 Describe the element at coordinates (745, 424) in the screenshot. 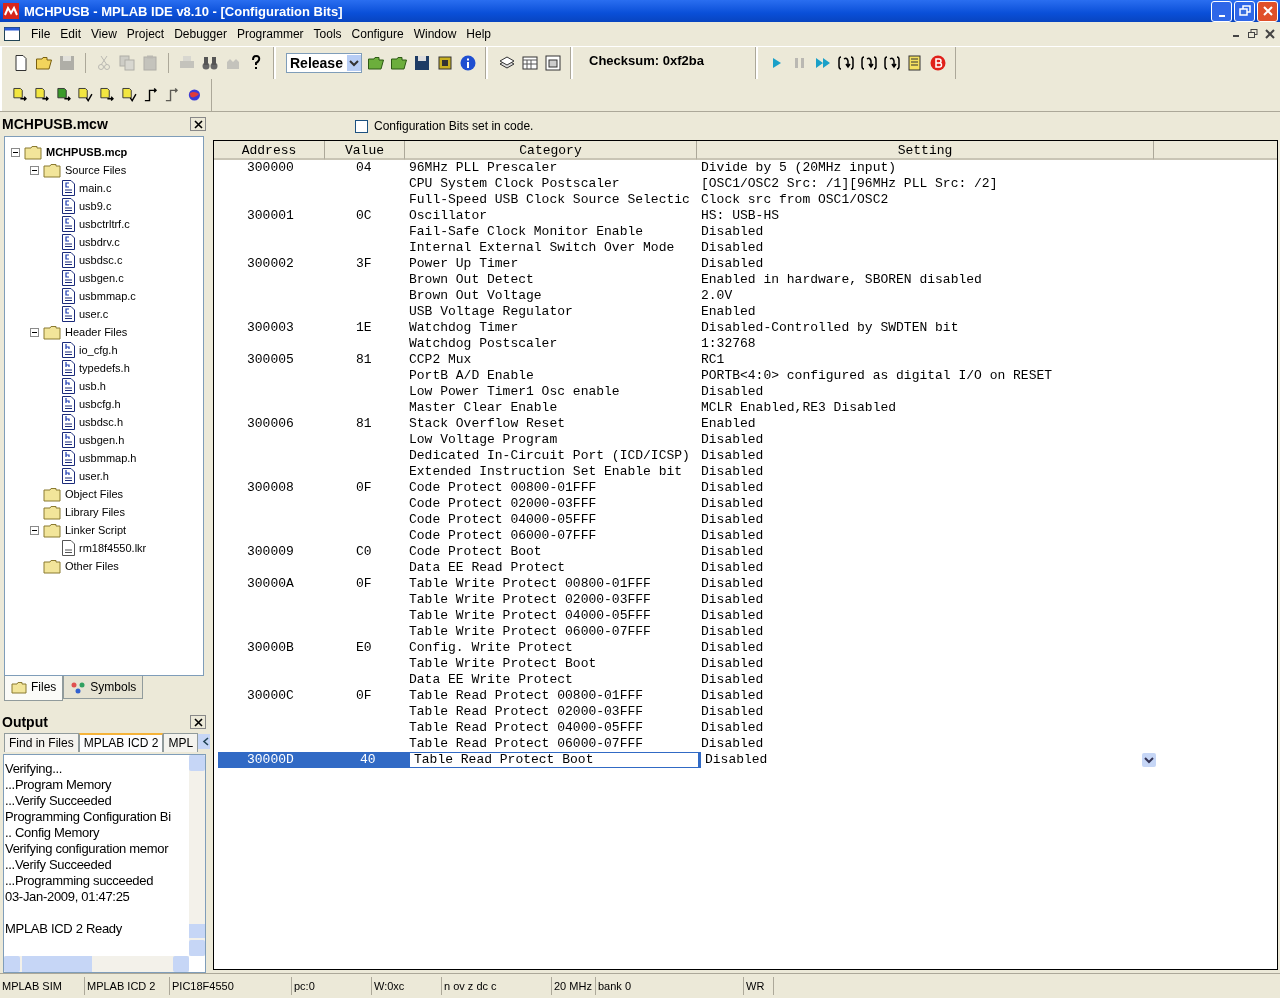

I see `table-row: 300006 81 Stack Overflow Reset Enabled` at that location.